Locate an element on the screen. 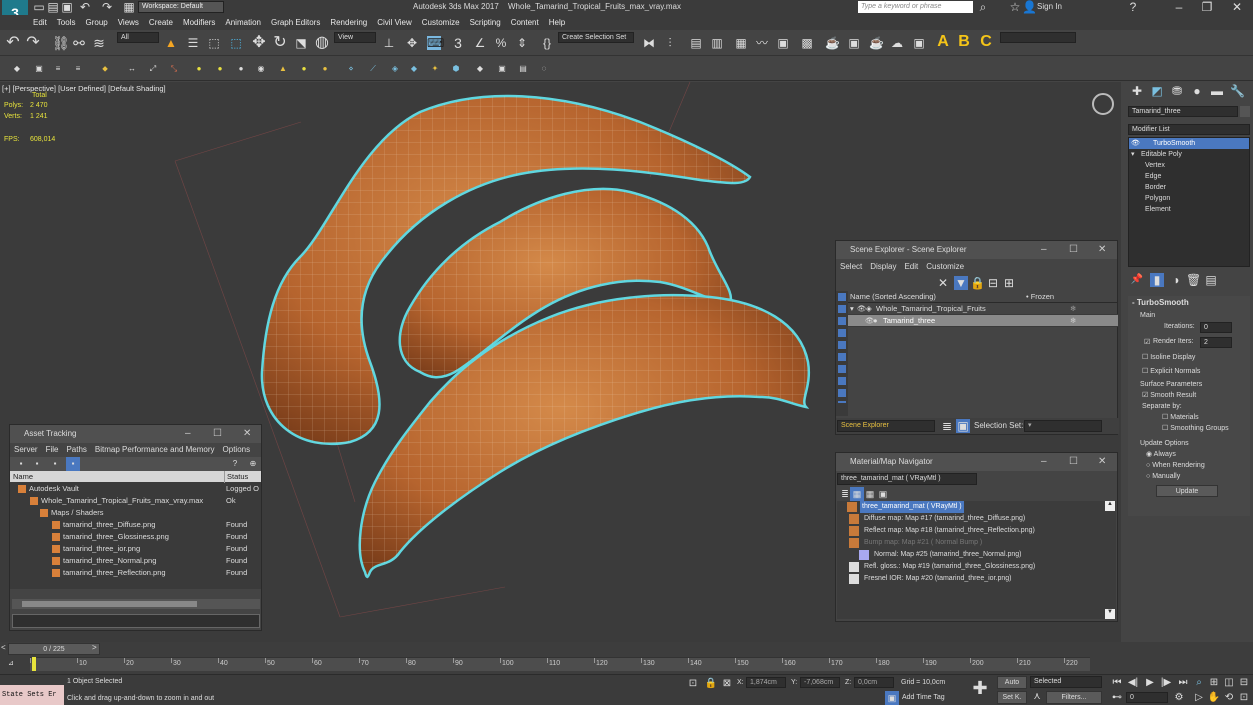 This screenshot has height=705, width=1253. create-tab-icon: ✚ is located at coordinates (1137, 91).